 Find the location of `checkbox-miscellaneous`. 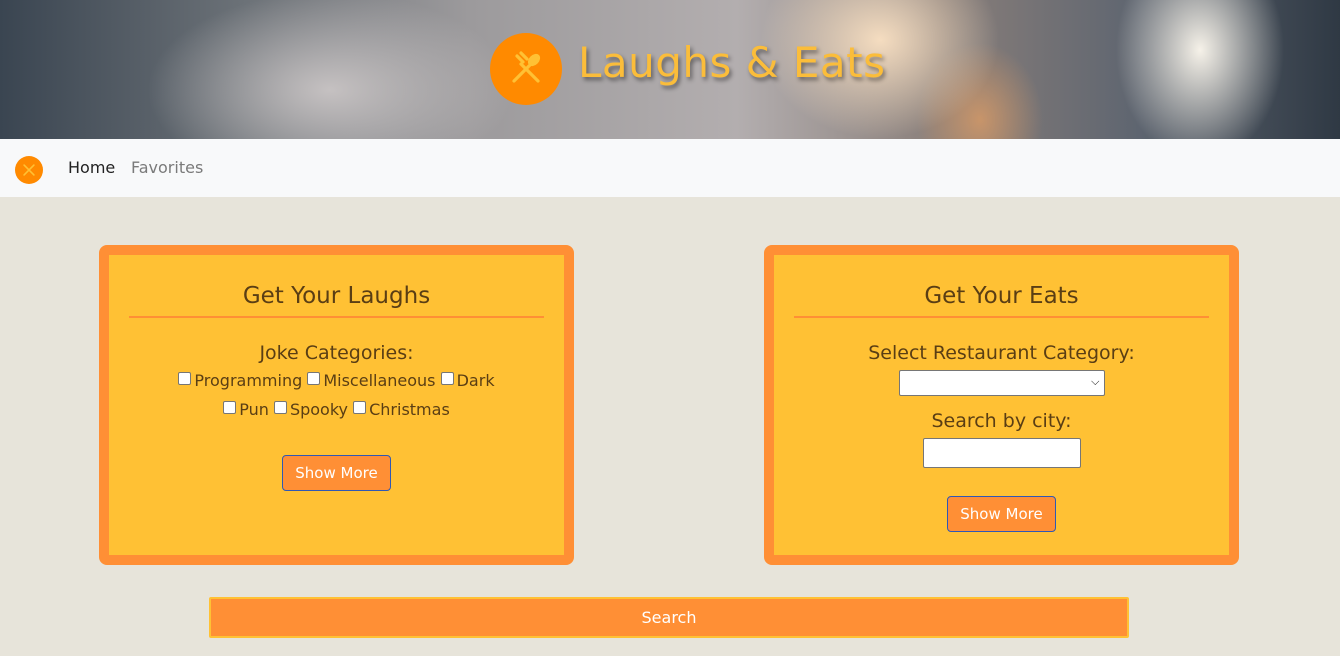

checkbox-miscellaneous is located at coordinates (314, 378).